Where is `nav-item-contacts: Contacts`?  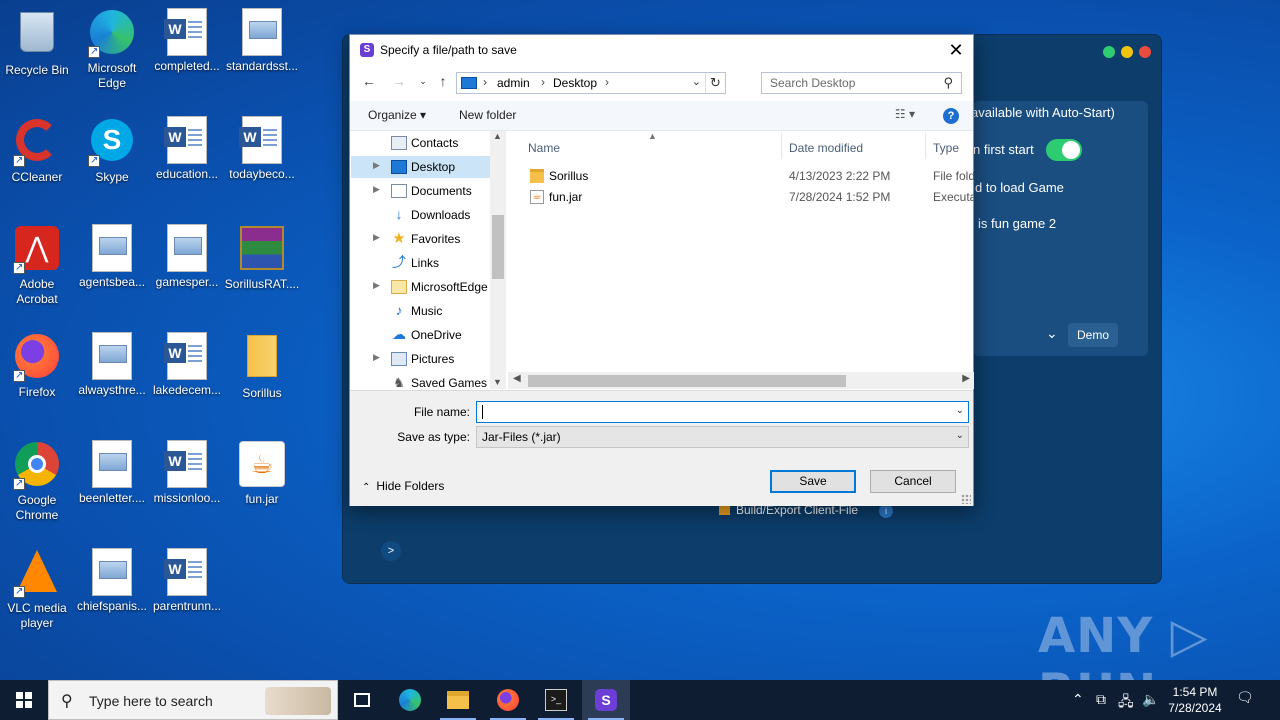
nav-item-contacts: Contacts is located at coordinates (421, 143).